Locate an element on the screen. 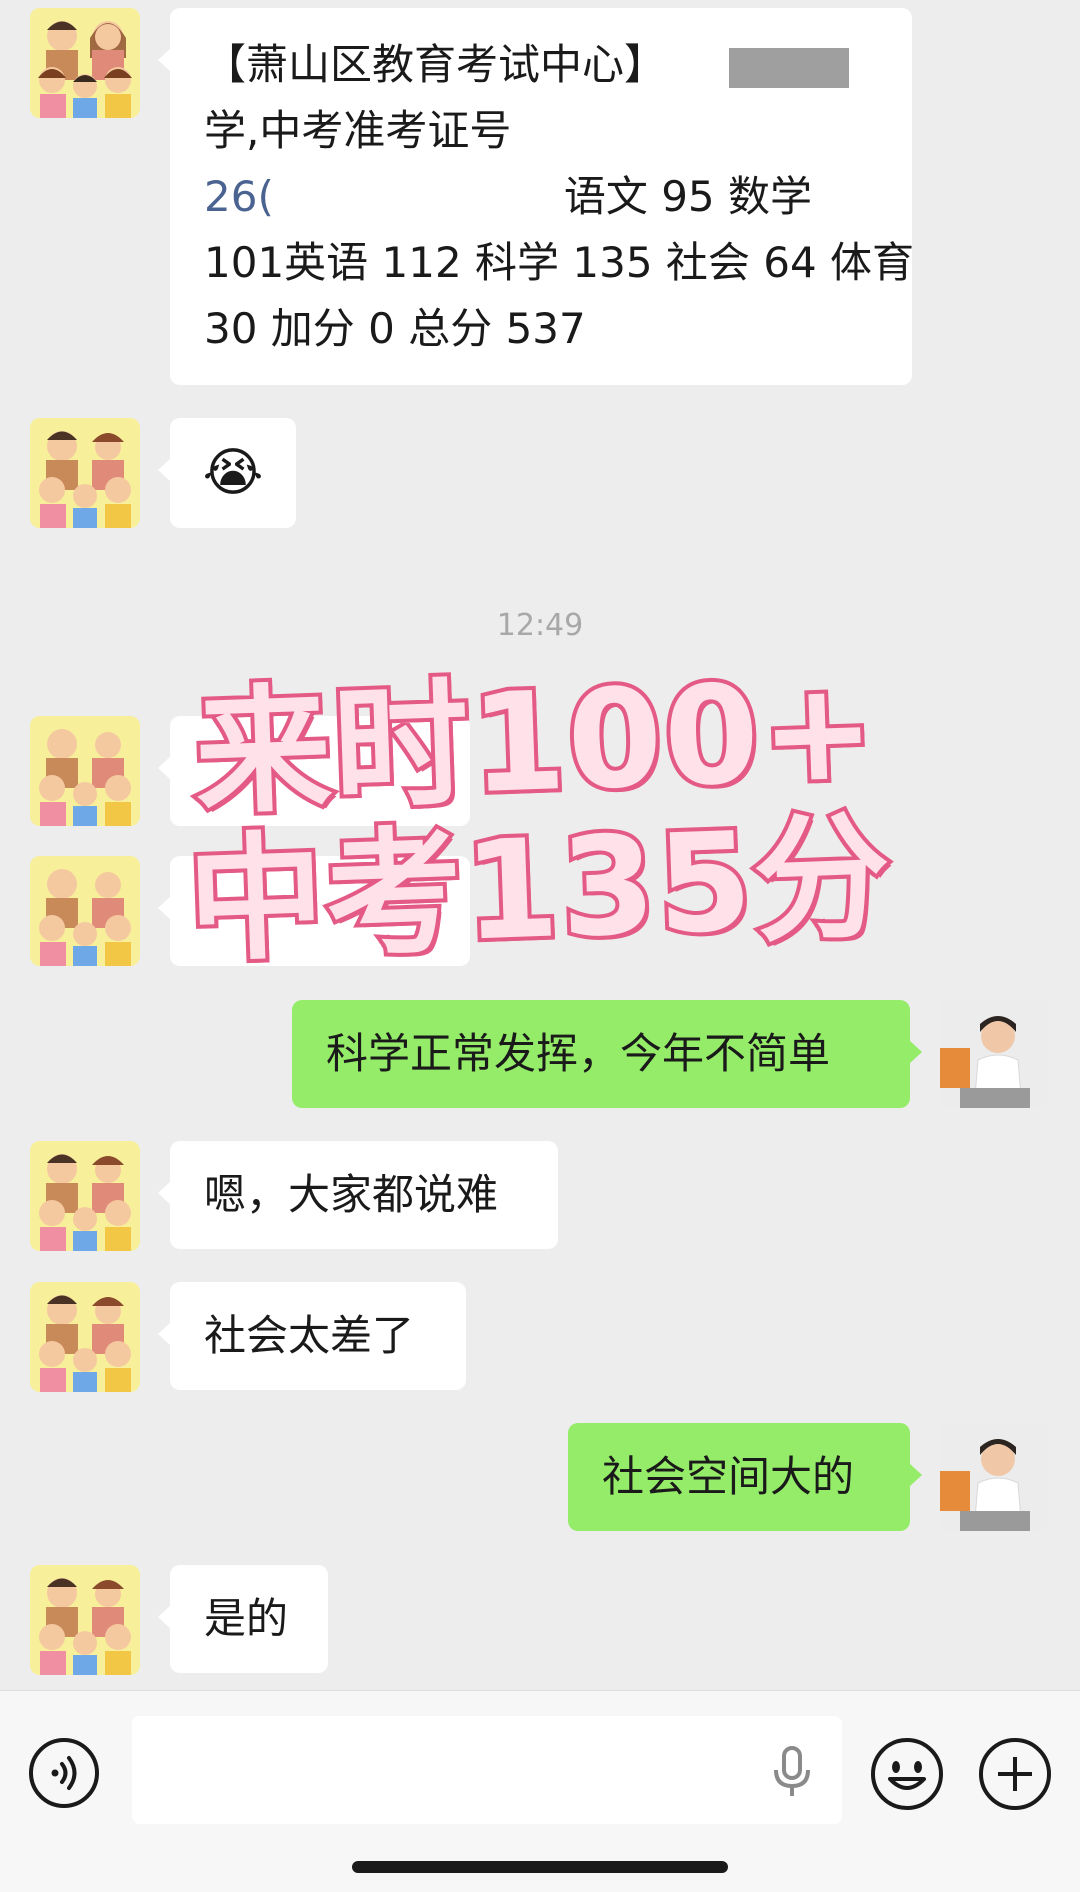  message-bubble-sent: 社会空间大的 is located at coordinates (745, 1477).